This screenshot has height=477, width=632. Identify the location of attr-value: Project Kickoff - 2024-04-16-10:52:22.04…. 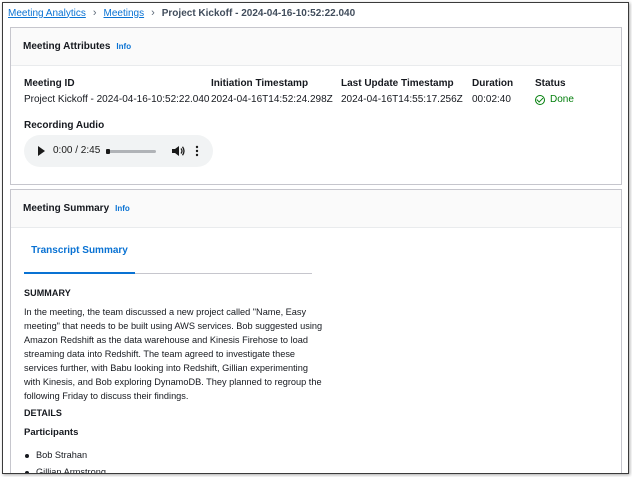
(117, 99).